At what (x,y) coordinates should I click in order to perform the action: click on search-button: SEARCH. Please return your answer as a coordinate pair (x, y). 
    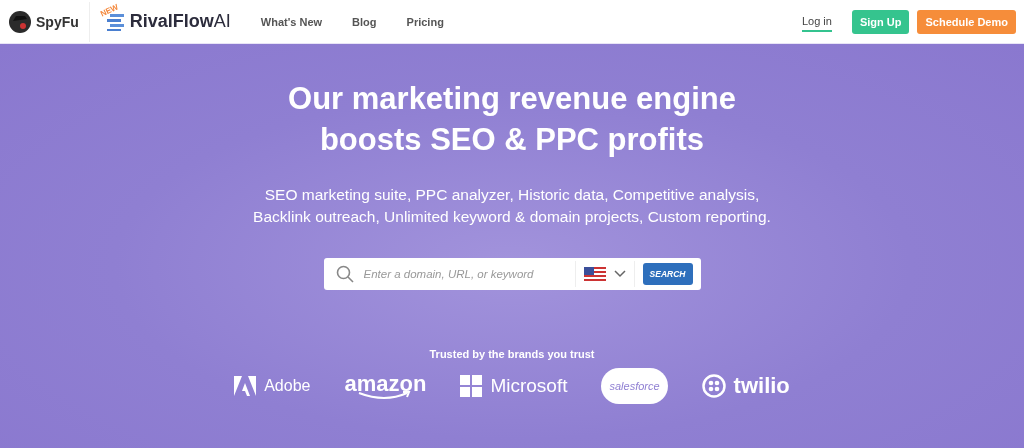
    Looking at the image, I should click on (667, 274).